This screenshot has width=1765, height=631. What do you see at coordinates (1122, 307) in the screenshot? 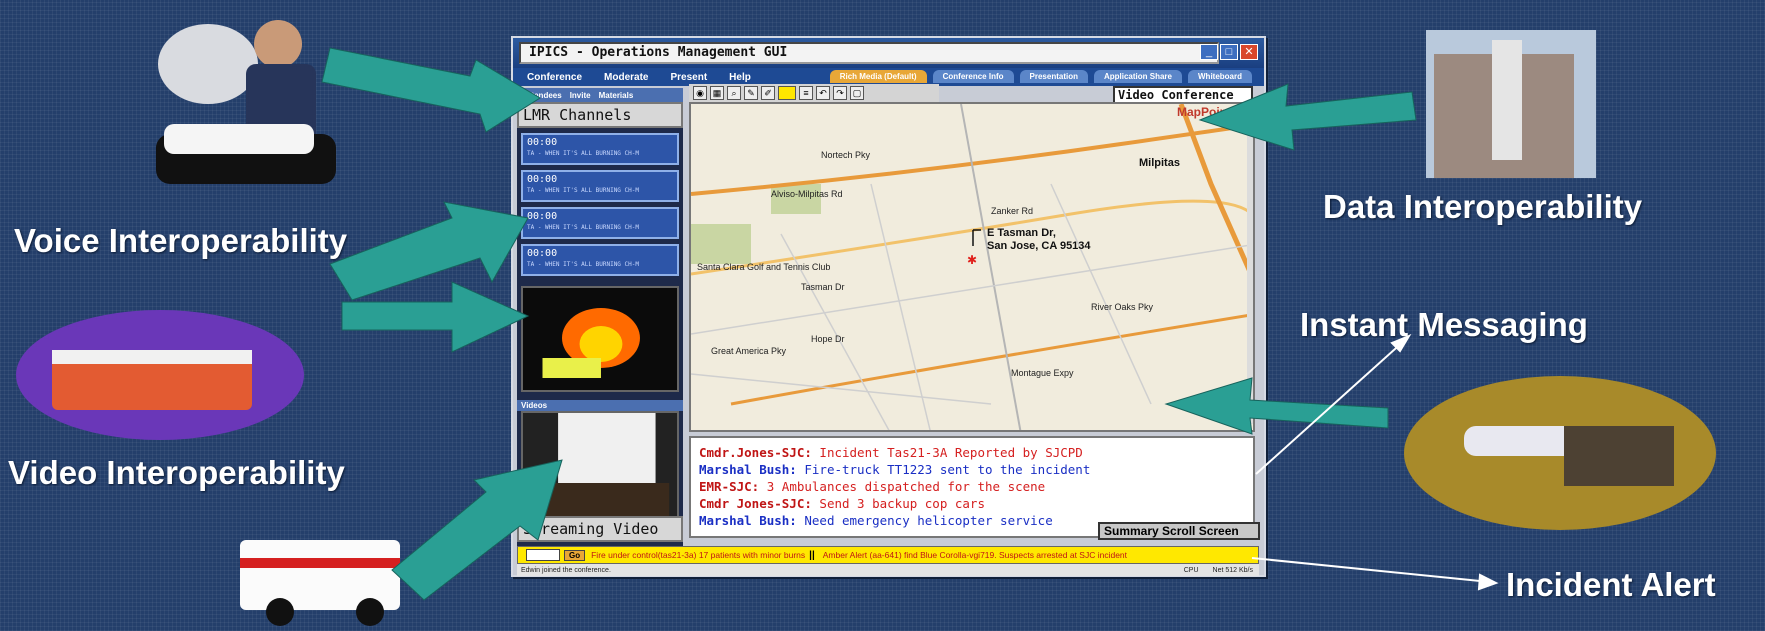
I see `map-street-label: River Oaks Pky` at bounding box center [1122, 307].